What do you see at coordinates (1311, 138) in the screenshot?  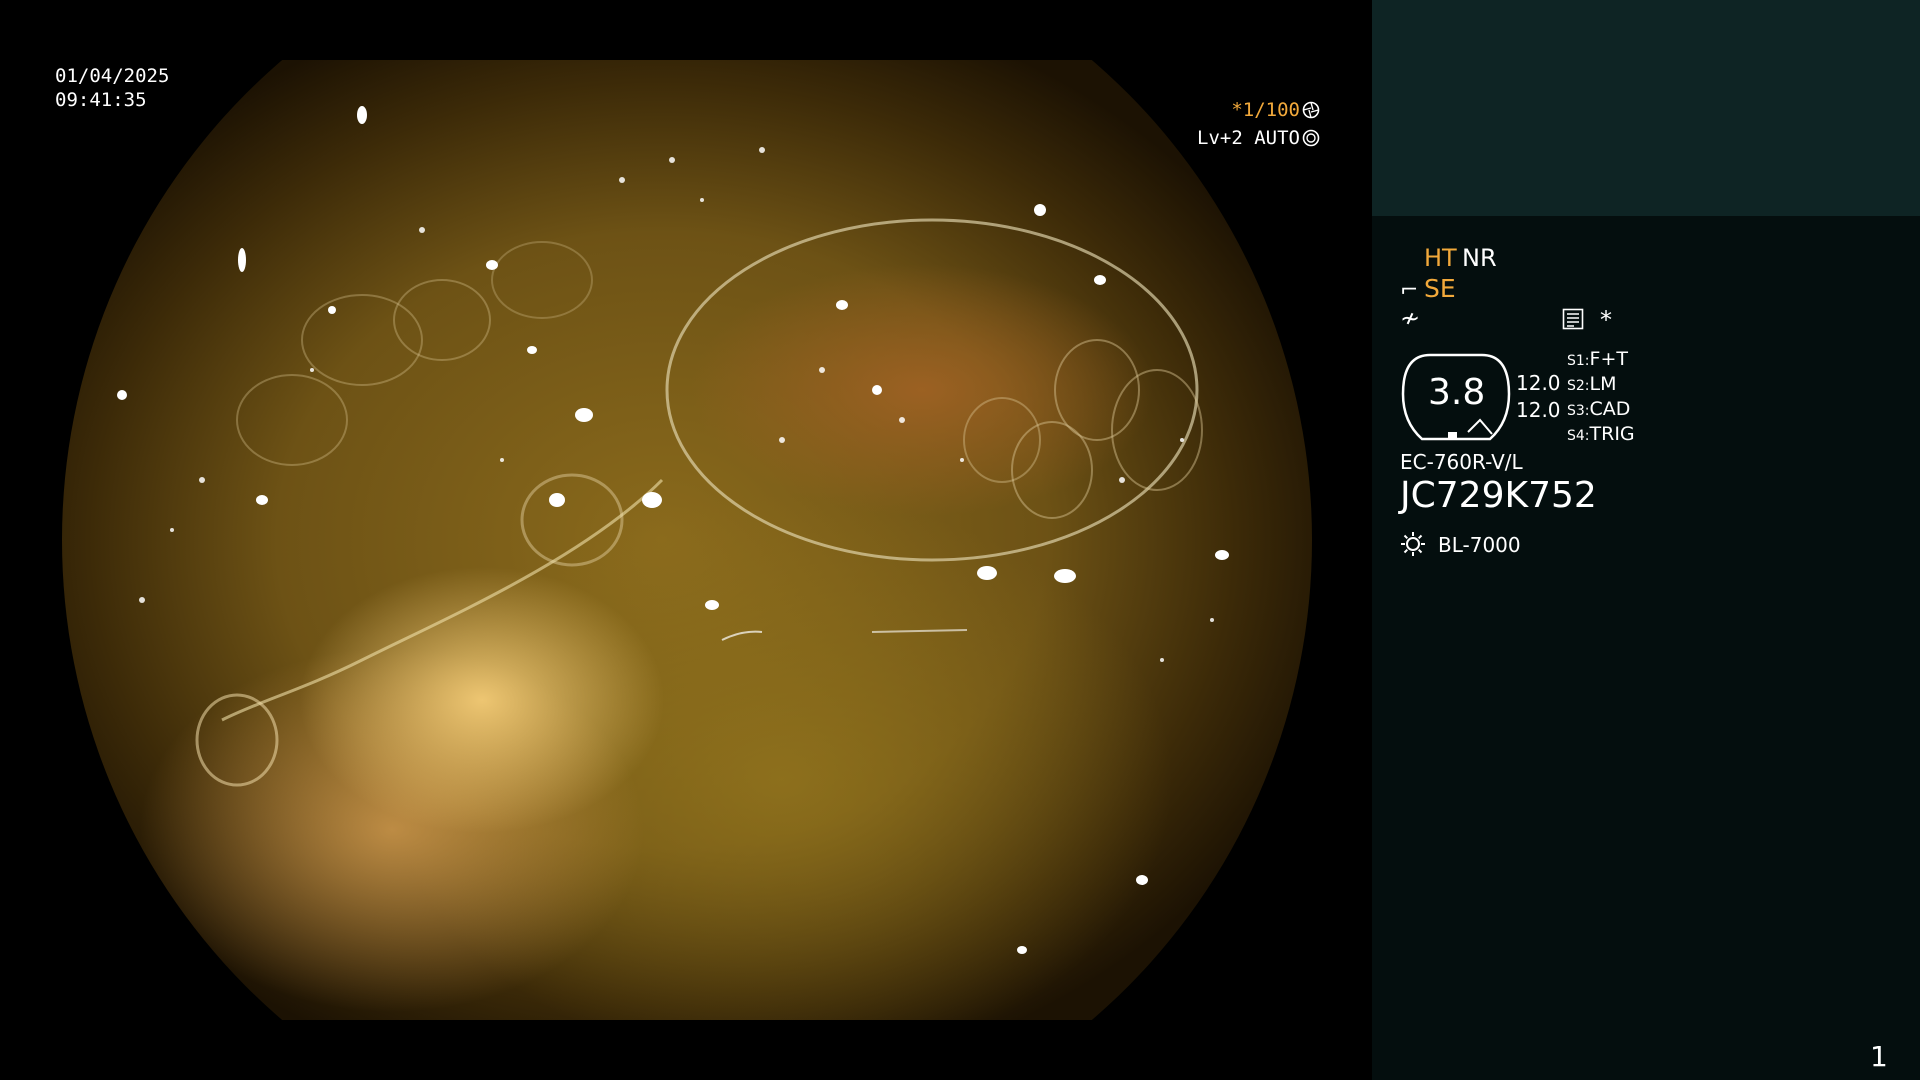 I see `iris-icon` at bounding box center [1311, 138].